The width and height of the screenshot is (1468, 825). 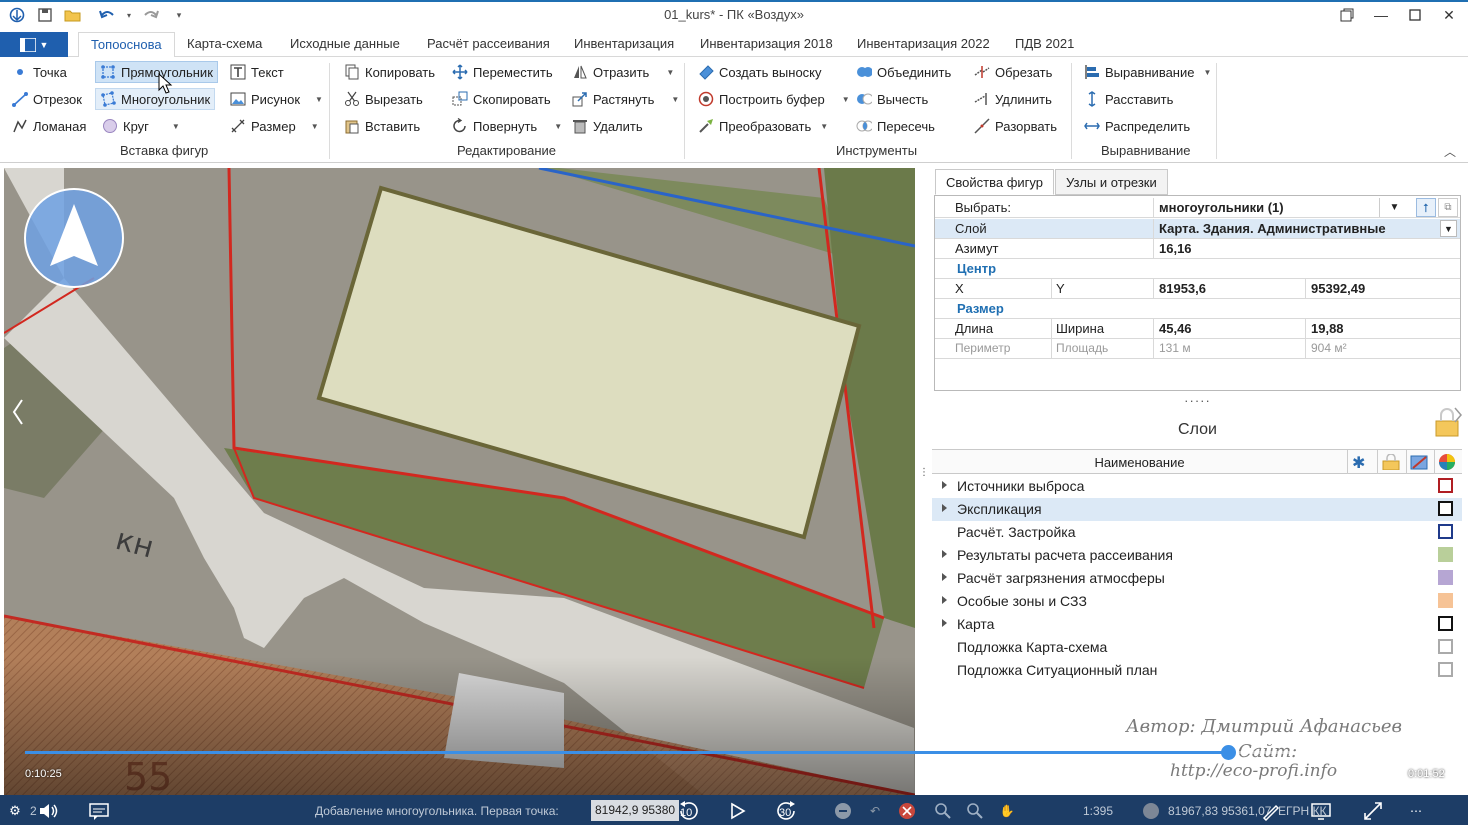 What do you see at coordinates (488, 43) in the screenshot?
I see `tab-raschet-rasseivaniya: Расчёт рассеивания` at bounding box center [488, 43].